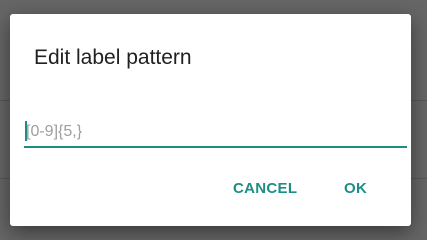  What do you see at coordinates (113, 57) in the screenshot?
I see `dialog-title: Edit label pattern` at bounding box center [113, 57].